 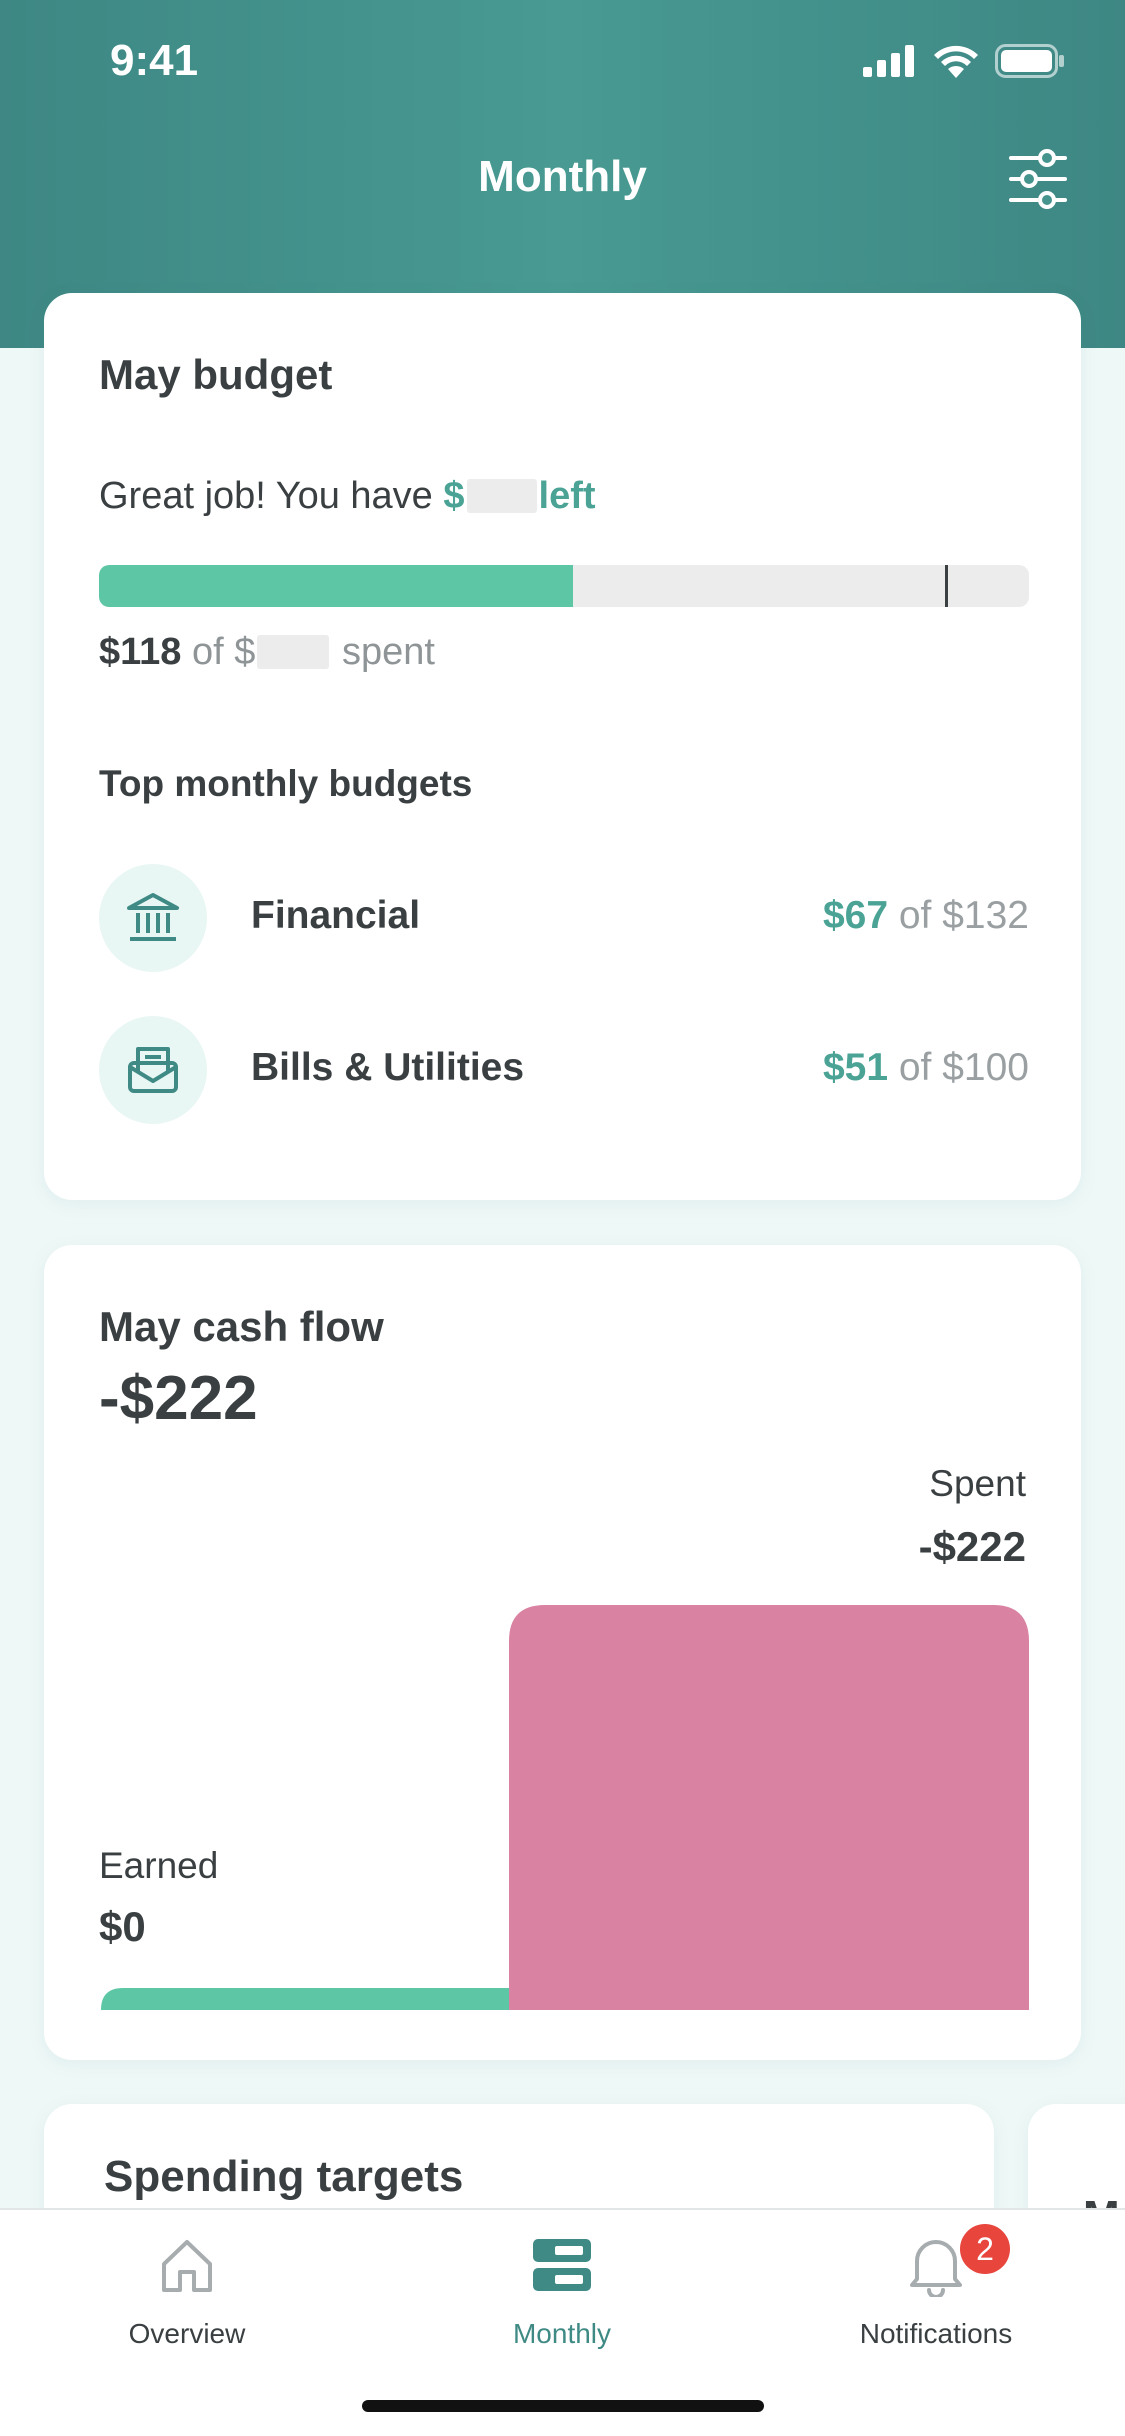 What do you see at coordinates (972, 1546) in the screenshot?
I see `spent-value: -$222` at bounding box center [972, 1546].